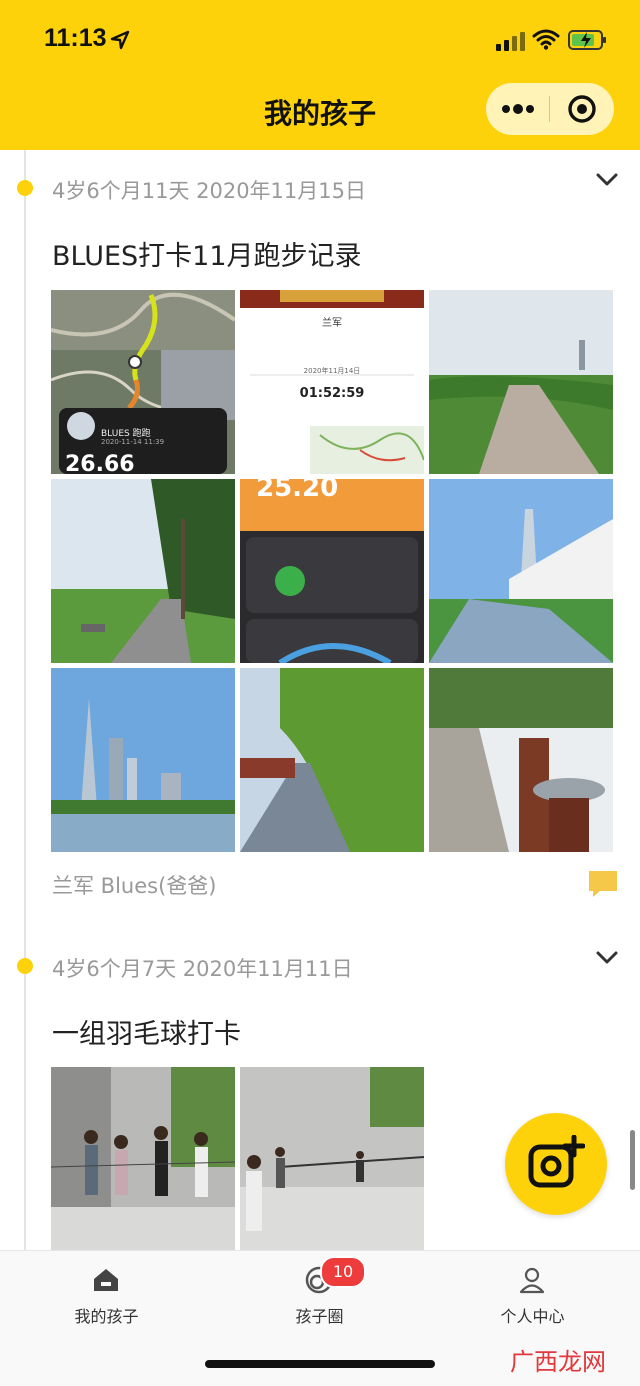  I want to click on photo-grass-path, so click(332, 760).